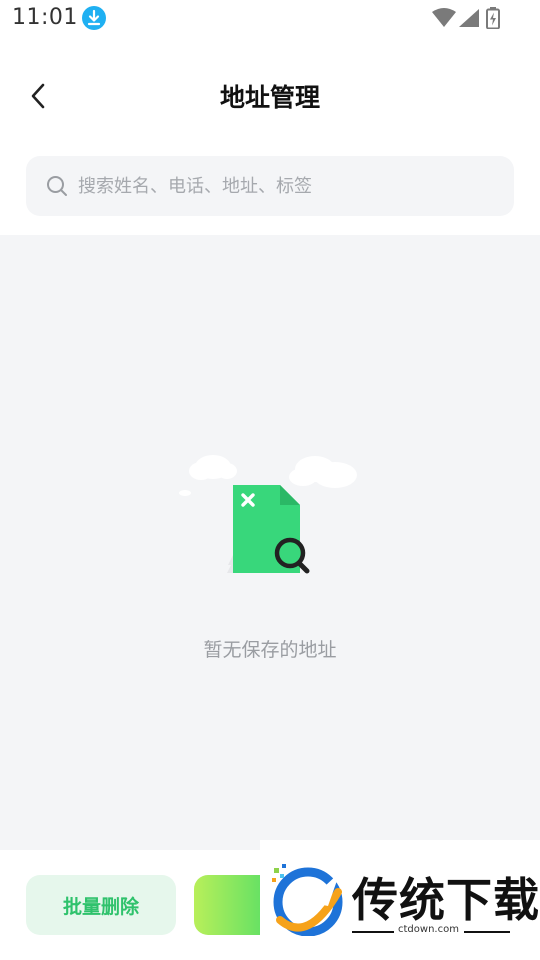 This screenshot has height=960, width=540. I want to click on brand-logo-icon, so click(307, 900).